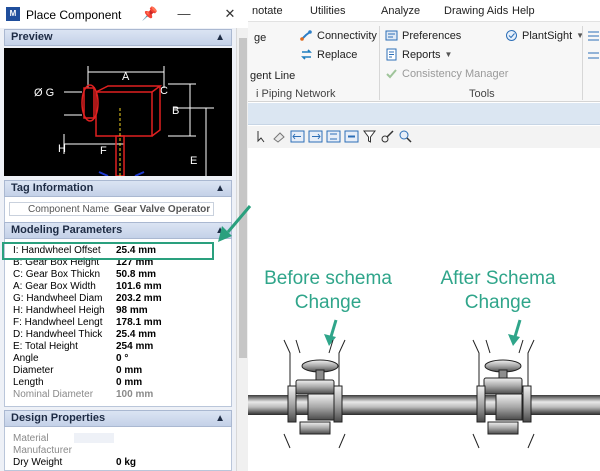 This screenshot has width=600, height=471. Describe the element at coordinates (306, 54) in the screenshot. I see `replace-icon` at that location.